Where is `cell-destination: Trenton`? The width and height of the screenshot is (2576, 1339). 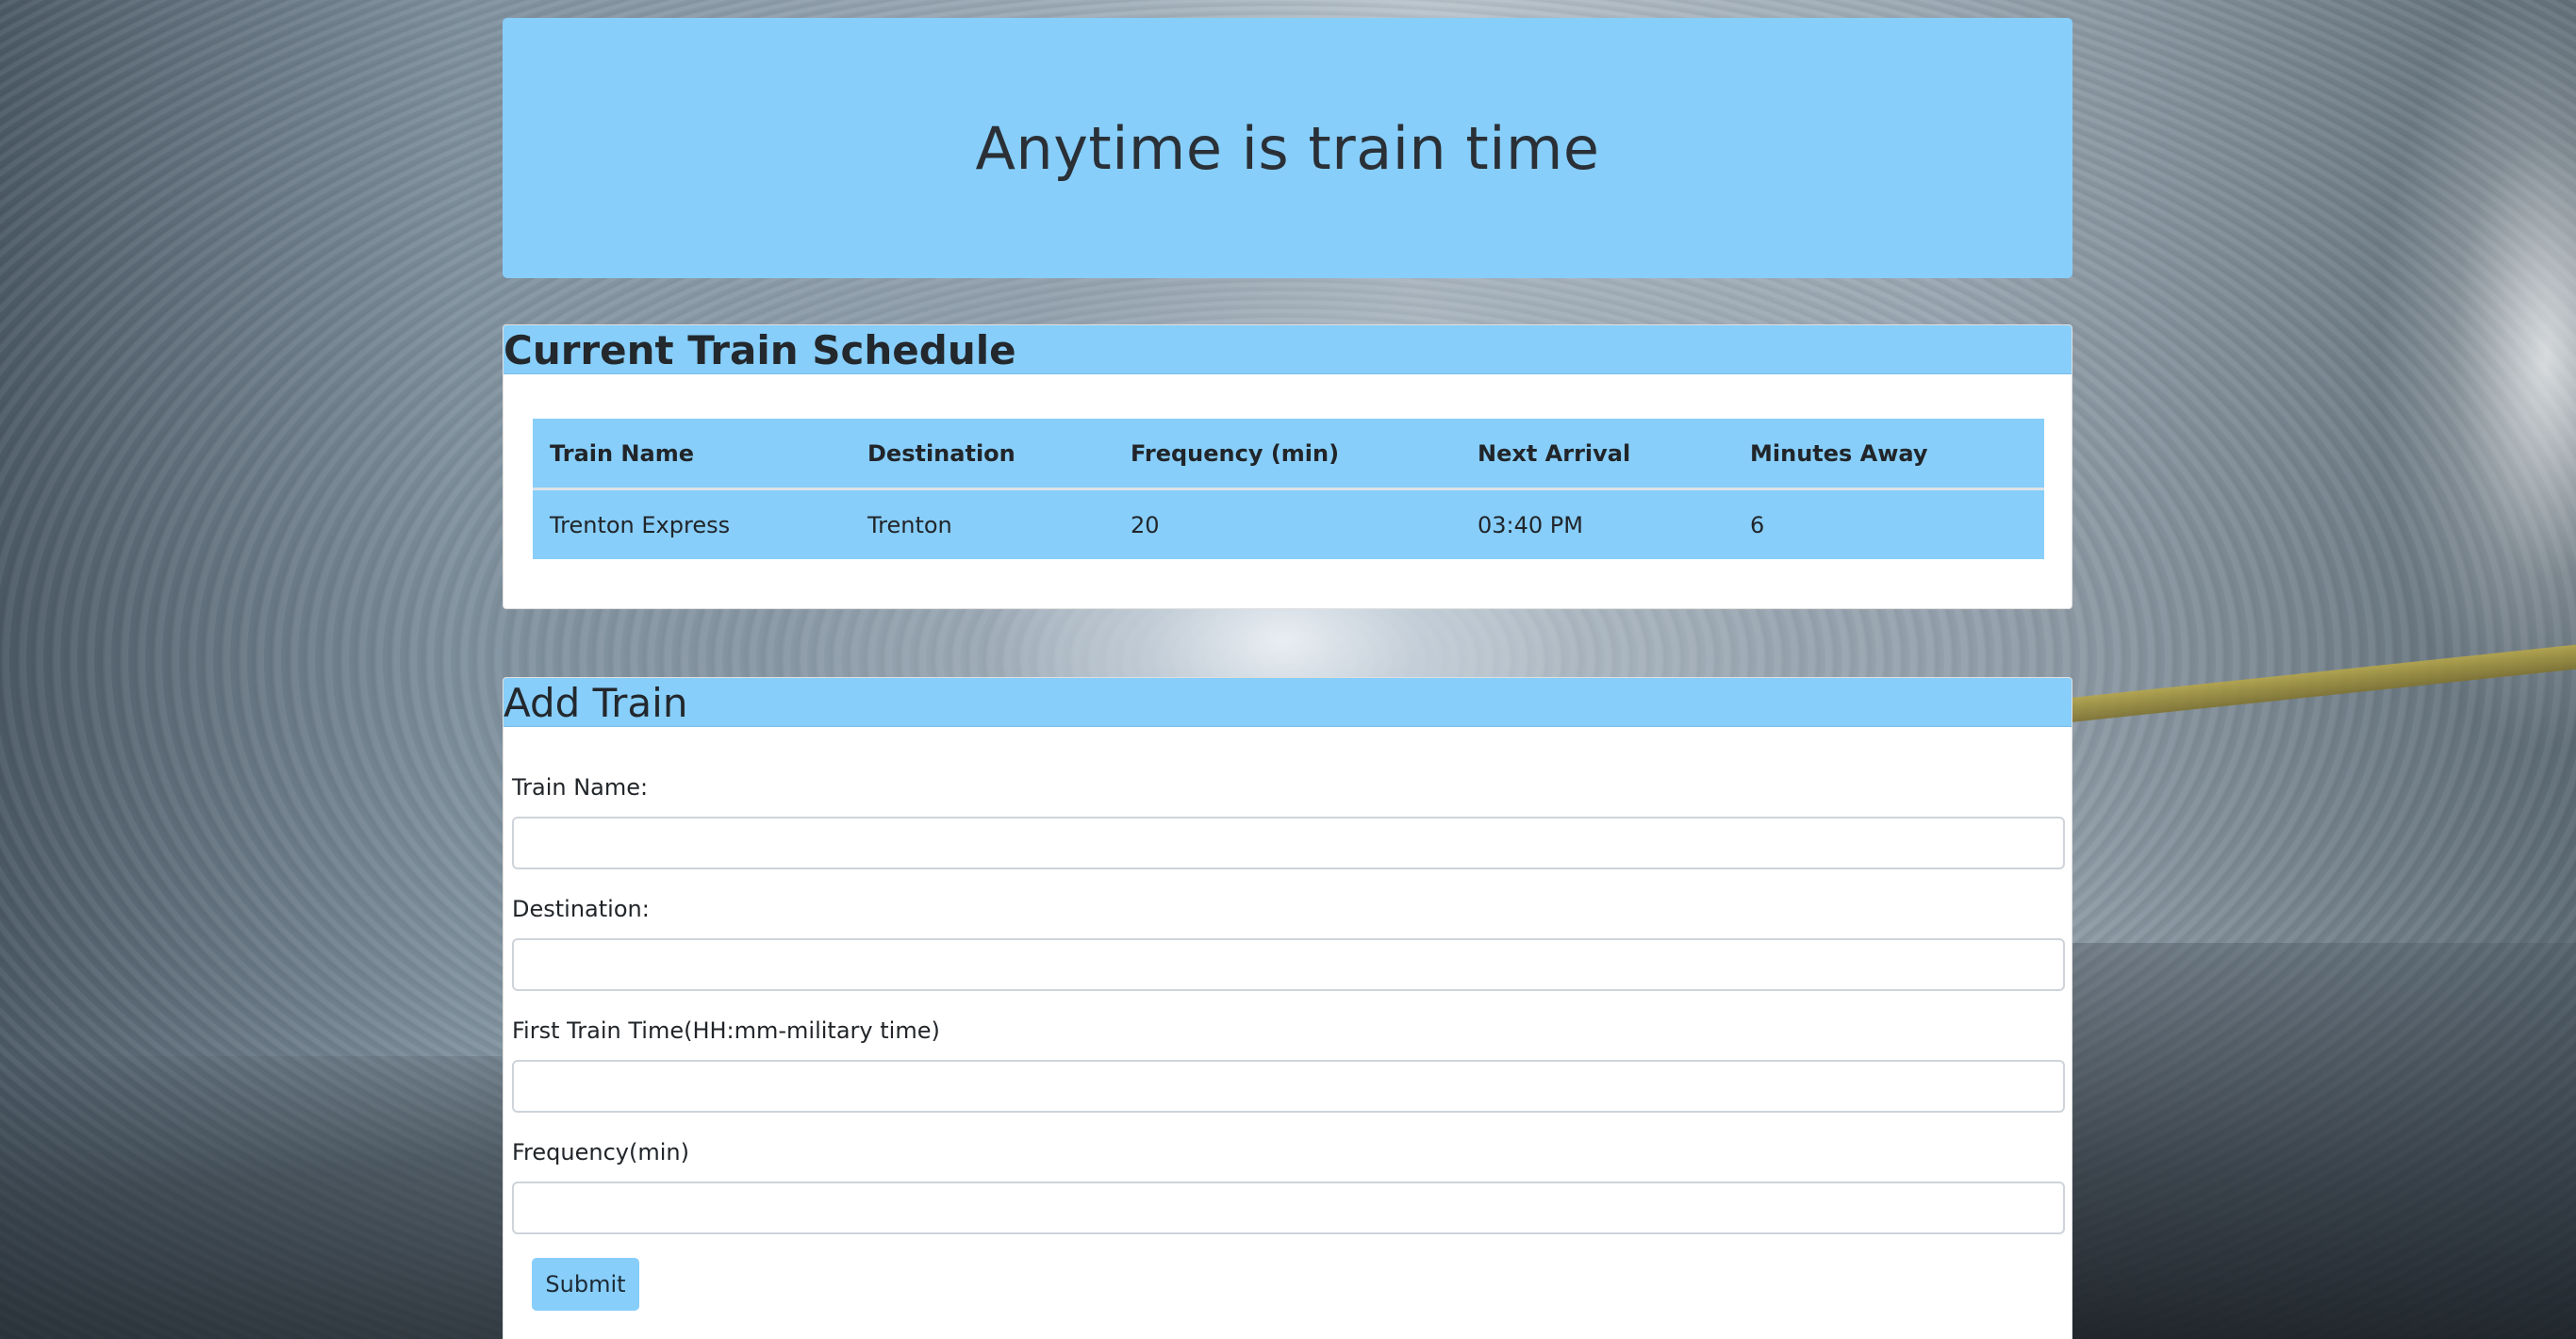 cell-destination: Trenton is located at coordinates (909, 524).